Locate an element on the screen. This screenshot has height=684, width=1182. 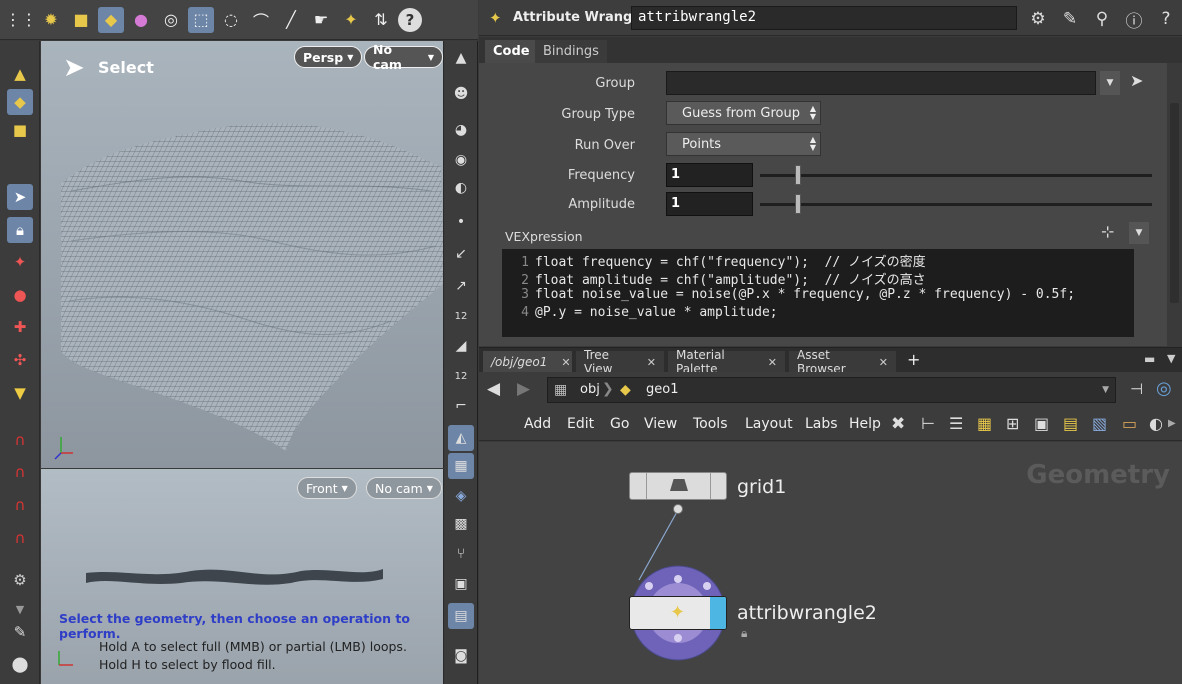
display-flag is located at coordinates (718, 613).